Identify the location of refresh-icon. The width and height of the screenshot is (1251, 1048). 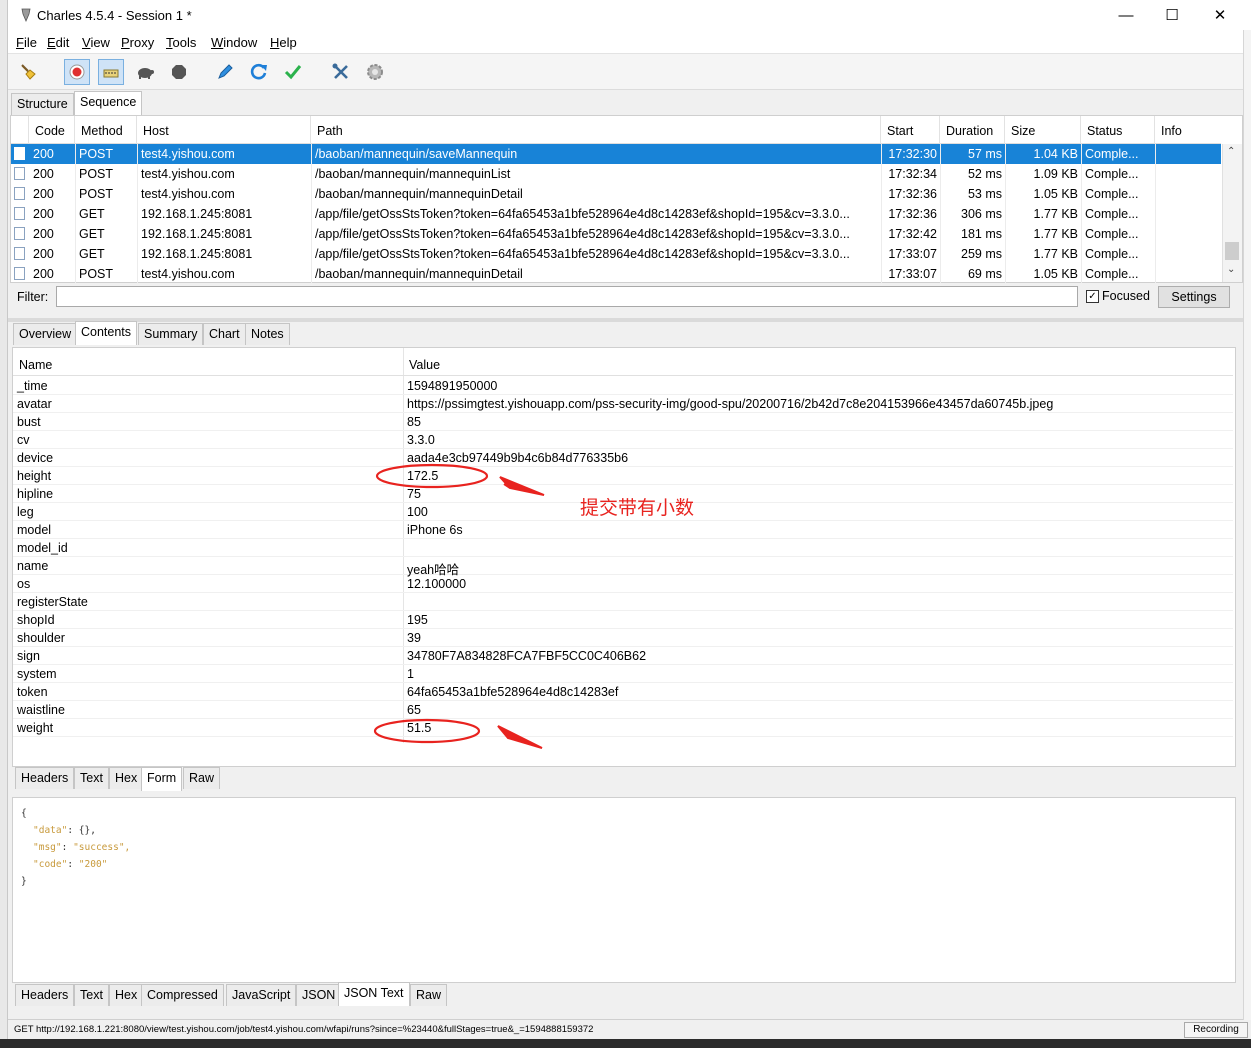
(259, 72).